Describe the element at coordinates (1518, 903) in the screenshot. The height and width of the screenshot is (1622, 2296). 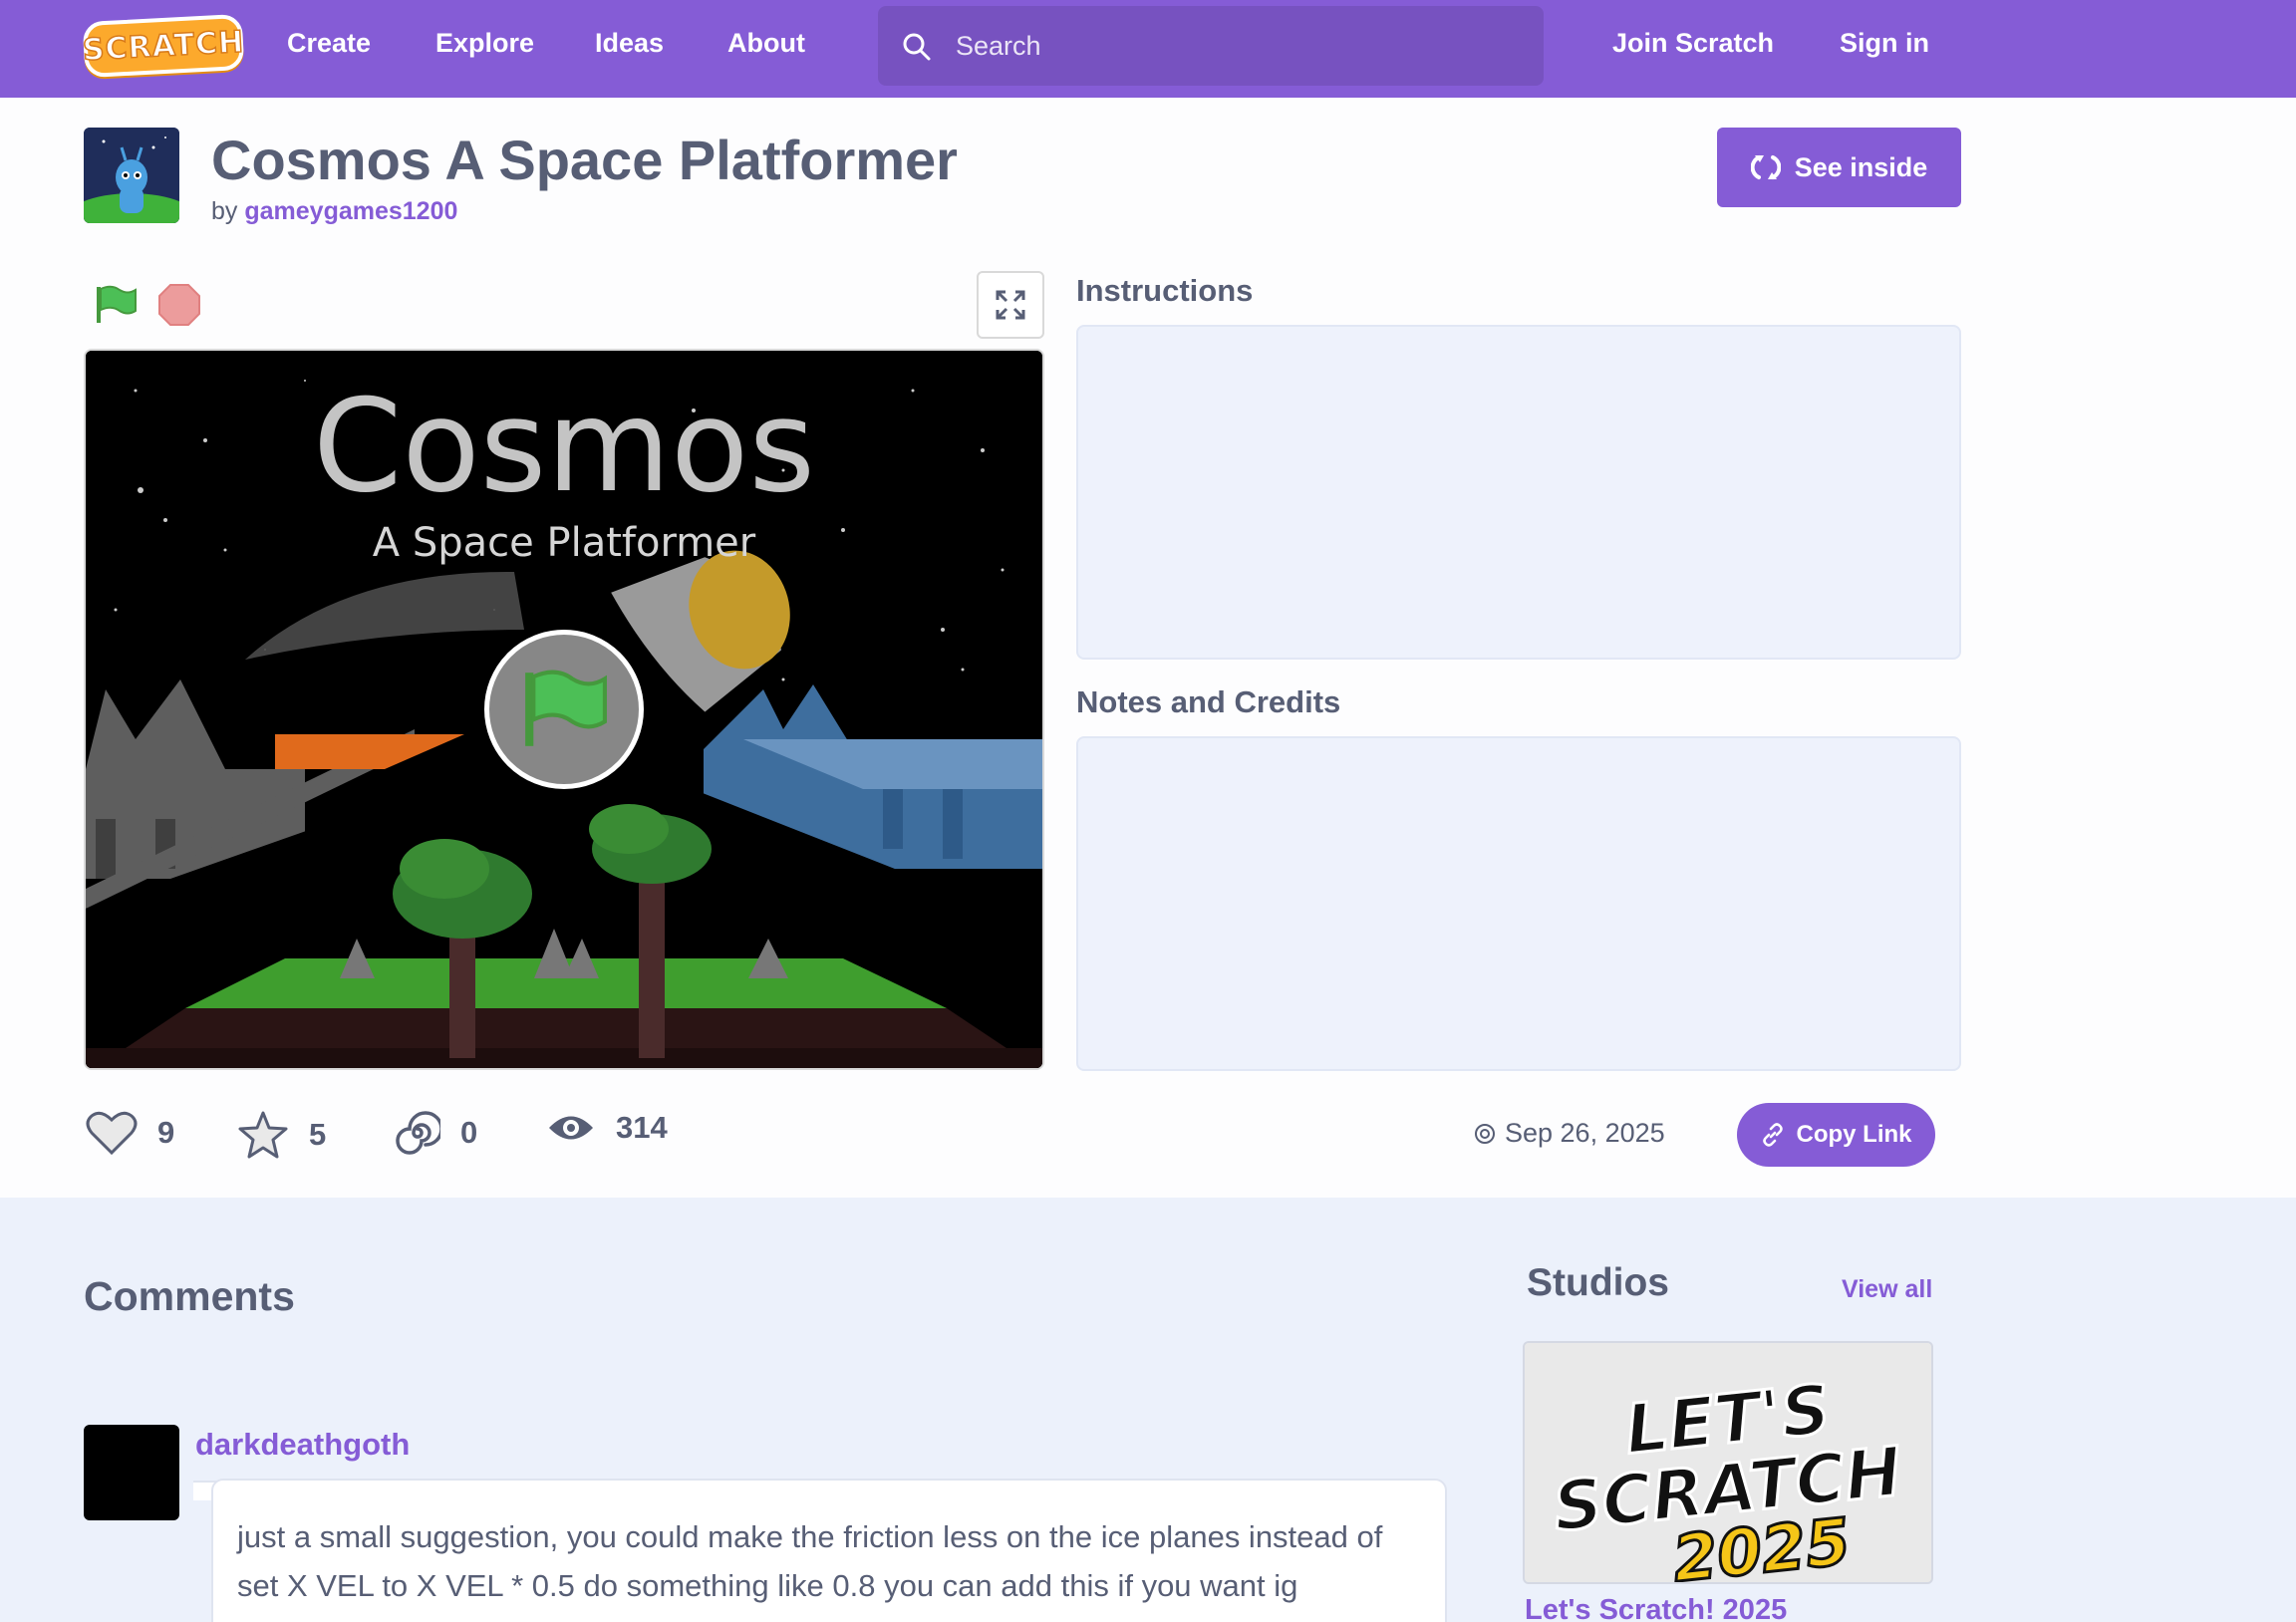
I see `notes-panel` at that location.